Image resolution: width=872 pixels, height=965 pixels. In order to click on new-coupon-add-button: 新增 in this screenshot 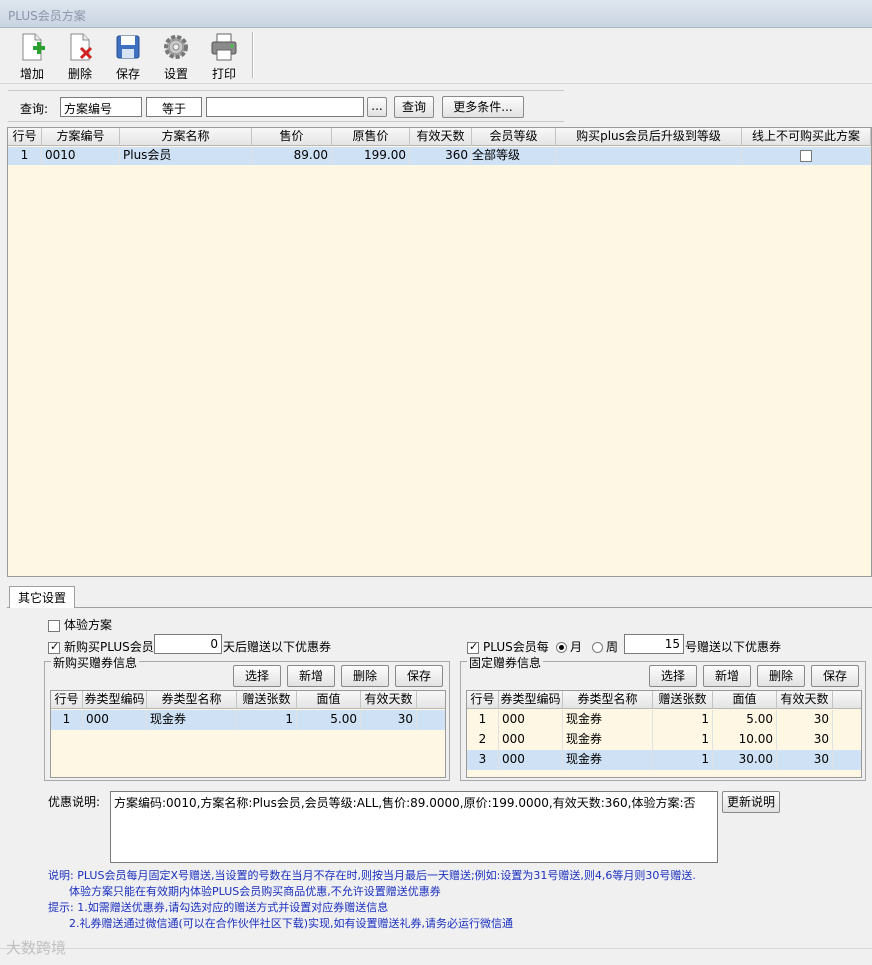, I will do `click(311, 676)`.